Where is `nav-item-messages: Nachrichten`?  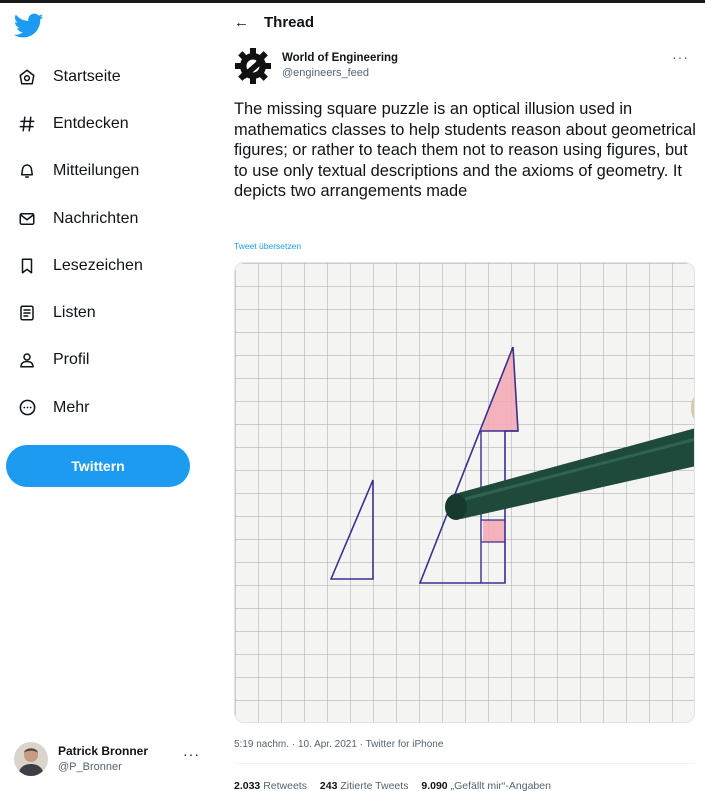 nav-item-messages: Nachrichten is located at coordinates (105, 218).